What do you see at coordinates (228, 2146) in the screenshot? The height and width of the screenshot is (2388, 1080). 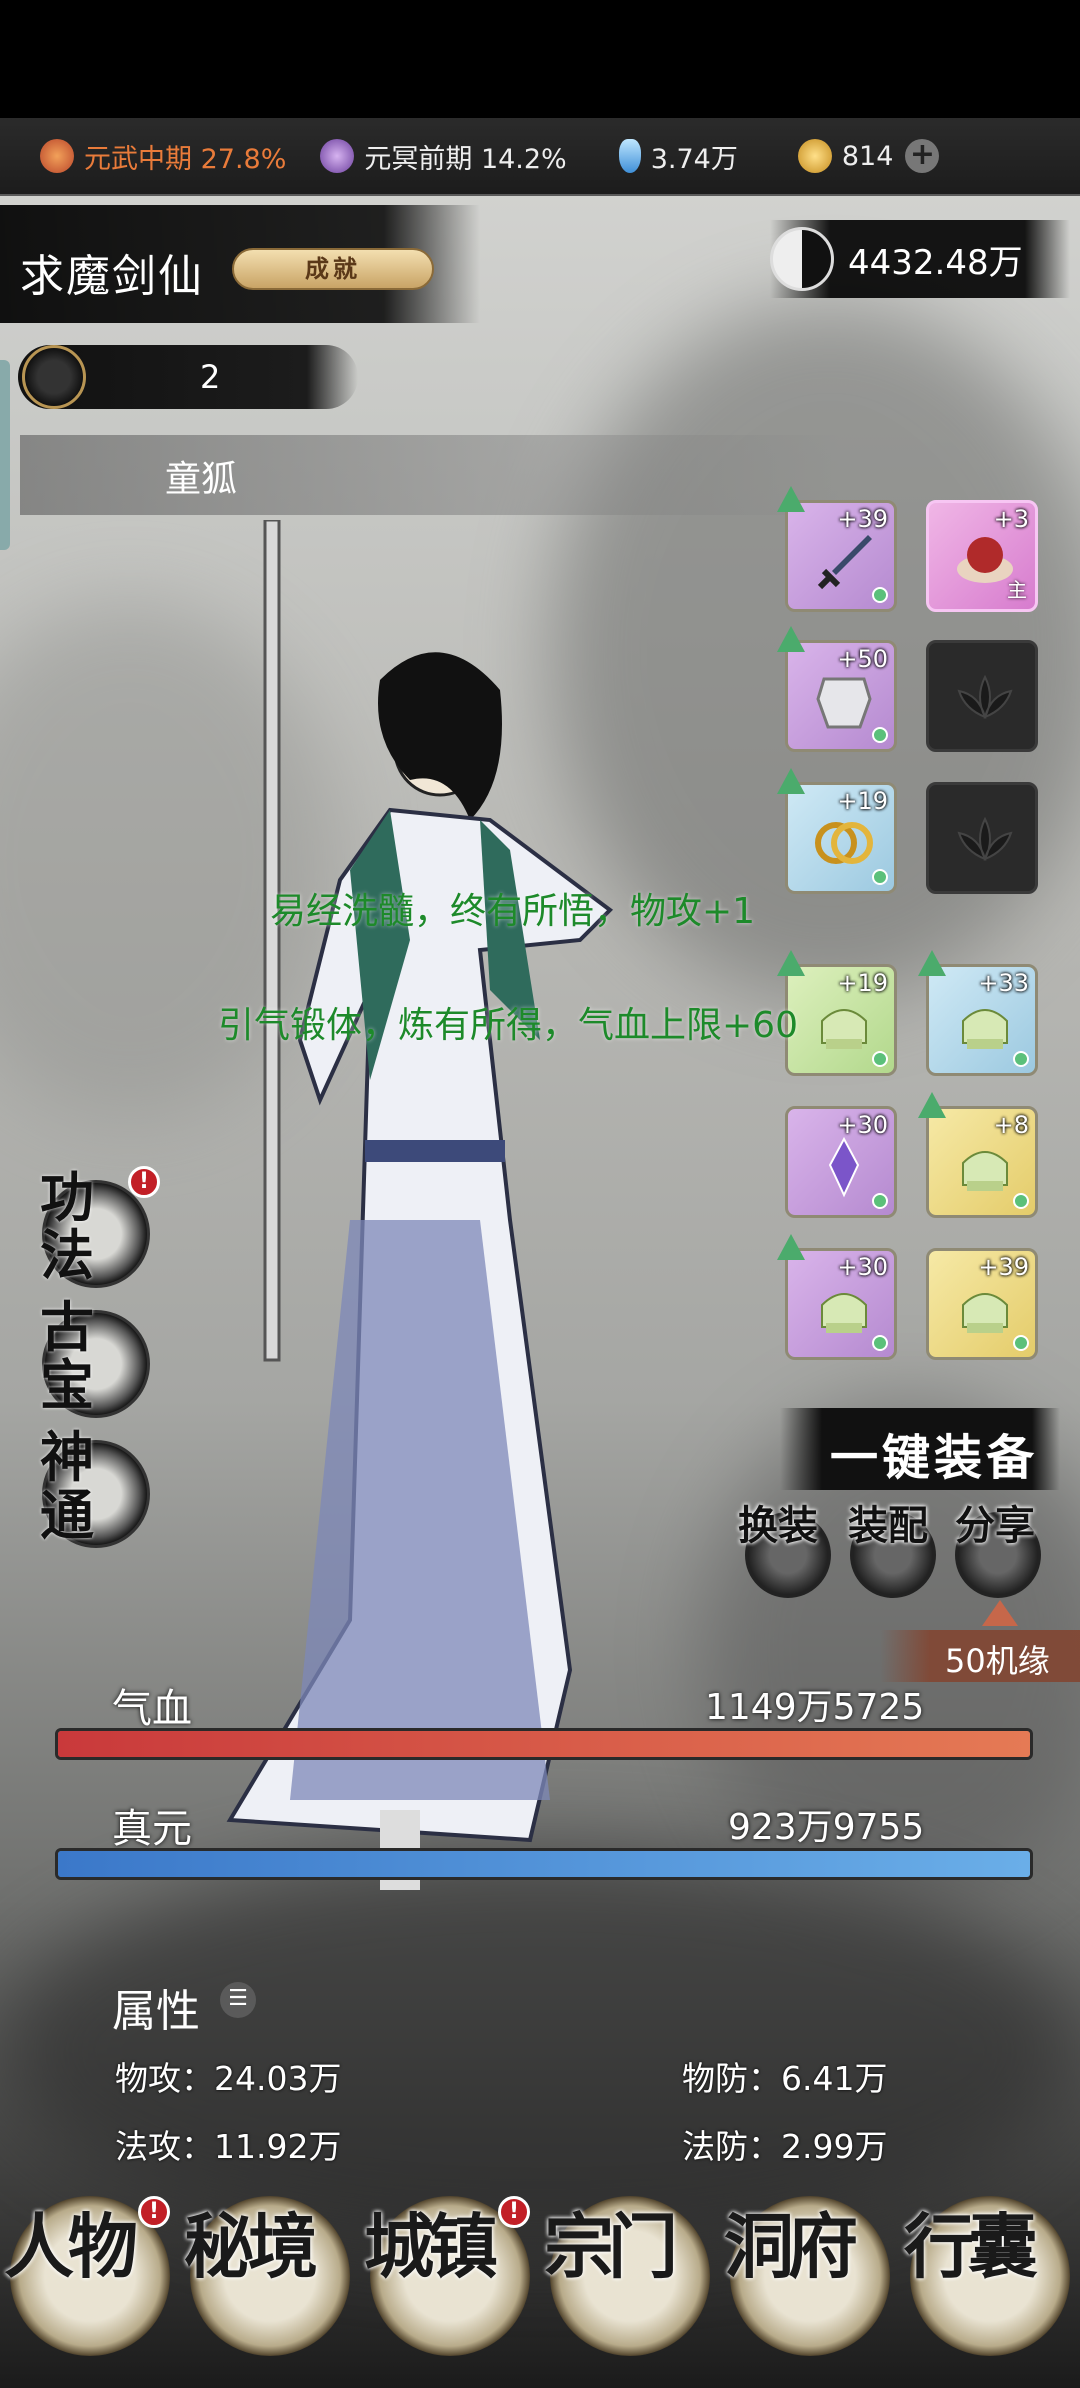 I see `magic-attack: 法攻：11.92万` at bounding box center [228, 2146].